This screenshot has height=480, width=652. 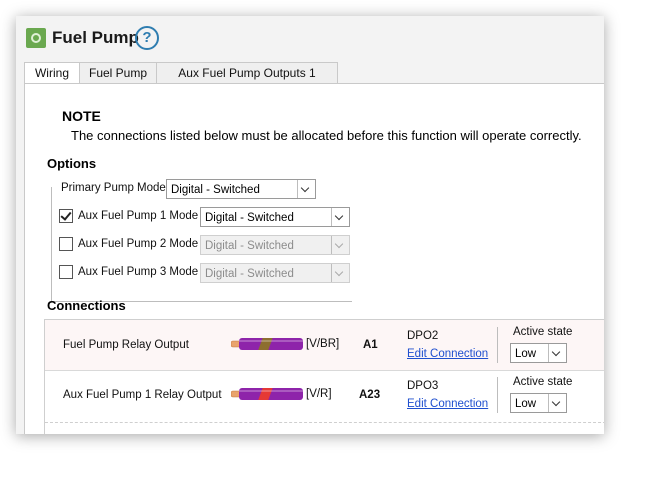 I want to click on primary-pump-mode-label: Primary Pump Mode, so click(x=113, y=188).